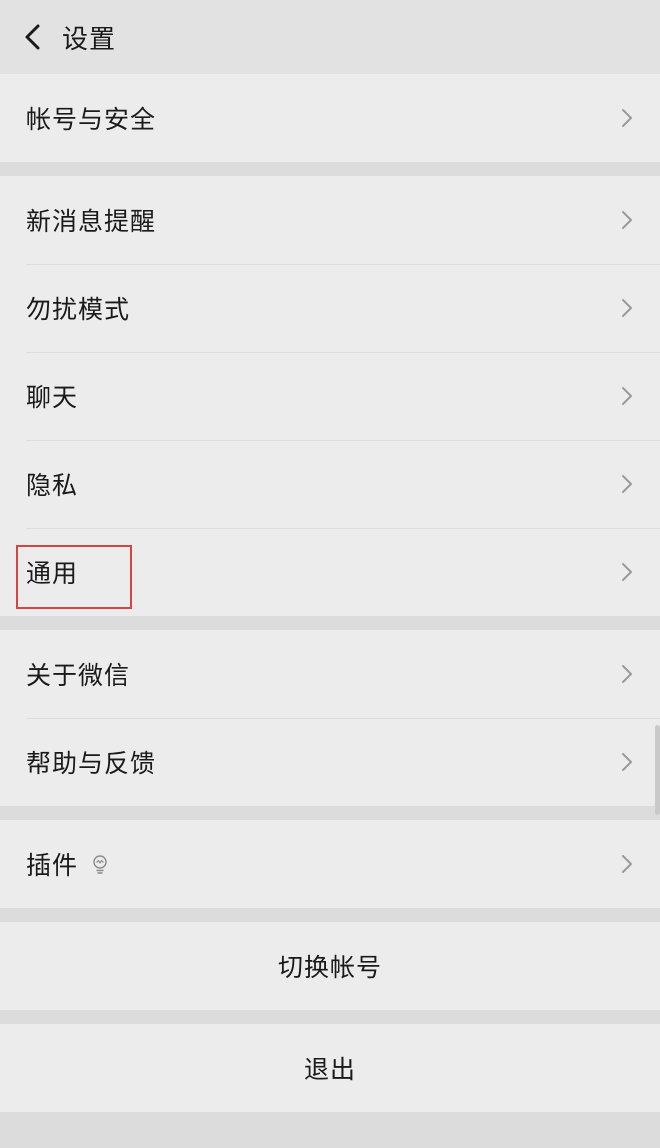 The height and width of the screenshot is (1148, 660). What do you see at coordinates (91, 763) in the screenshot?
I see `settings-item-label: 帮助与反馈` at bounding box center [91, 763].